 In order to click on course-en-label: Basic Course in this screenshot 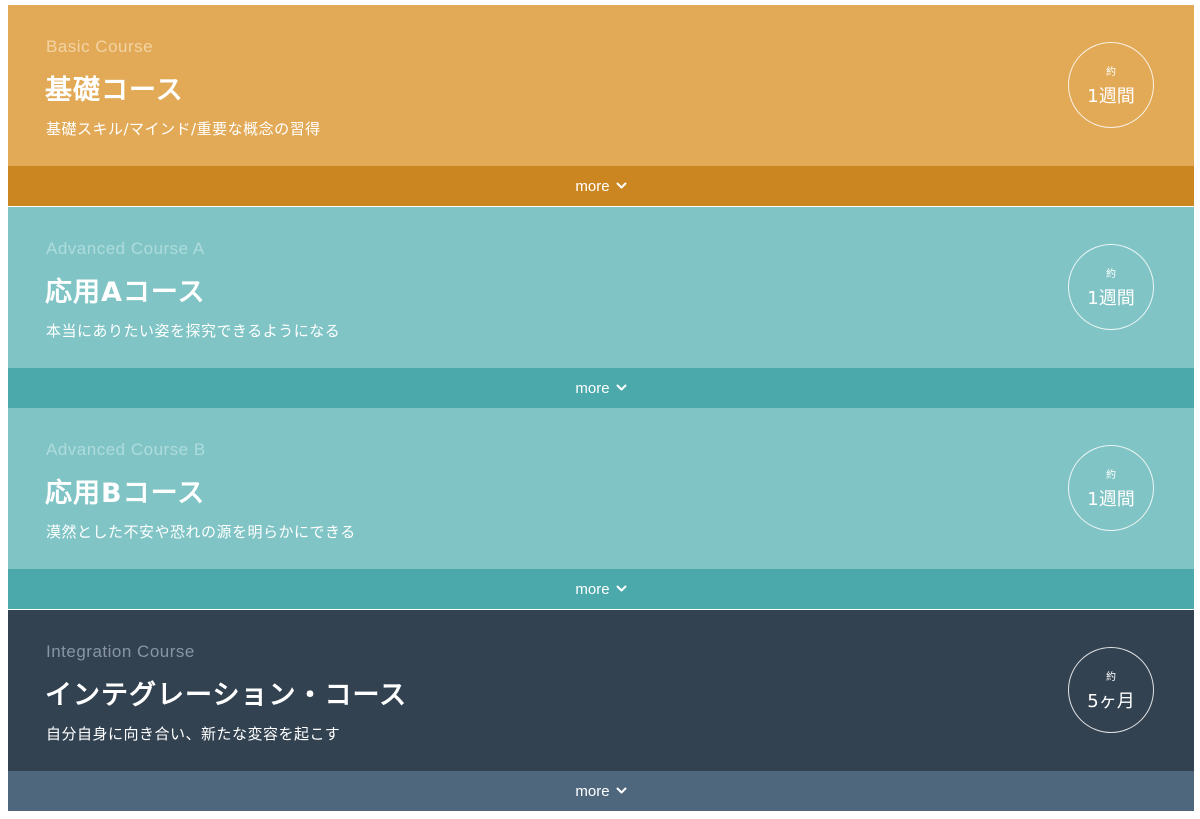, I will do `click(100, 46)`.